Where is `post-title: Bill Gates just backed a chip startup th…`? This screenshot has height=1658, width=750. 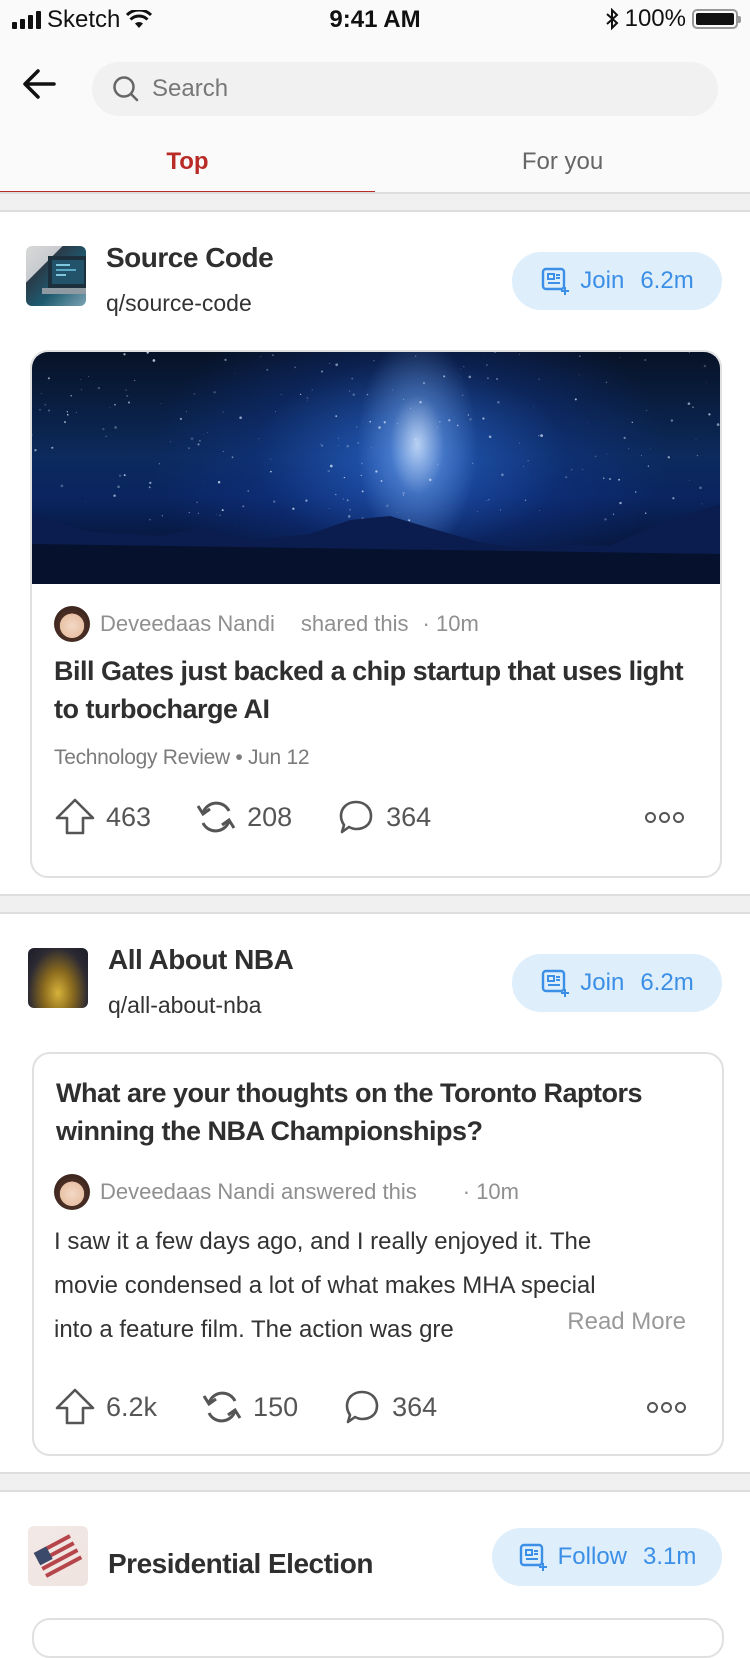 post-title: Bill Gates just backed a chip startup th… is located at coordinates (376, 690).